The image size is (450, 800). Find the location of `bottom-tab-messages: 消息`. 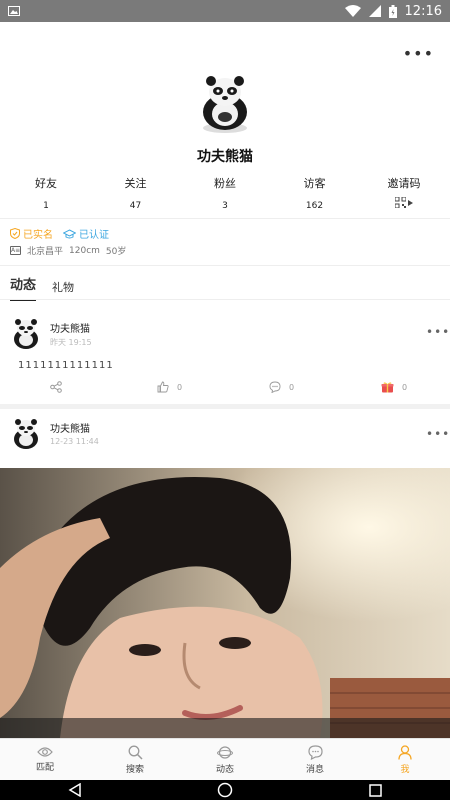

bottom-tab-messages: 消息 is located at coordinates (315, 759).